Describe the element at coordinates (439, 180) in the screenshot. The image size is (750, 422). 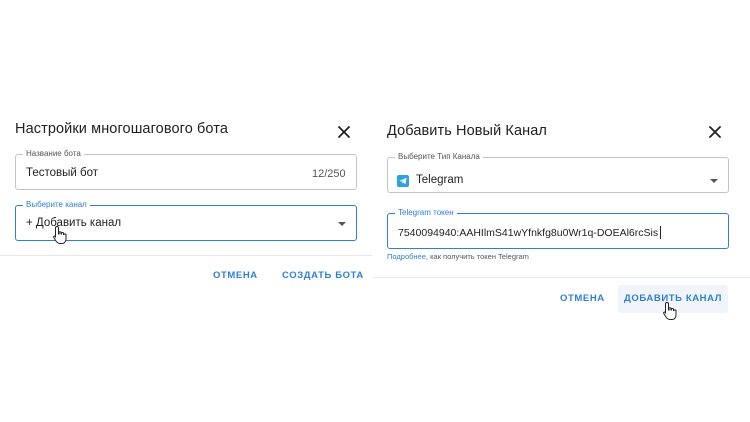
I see `channel-type-value: Telegram` at that location.